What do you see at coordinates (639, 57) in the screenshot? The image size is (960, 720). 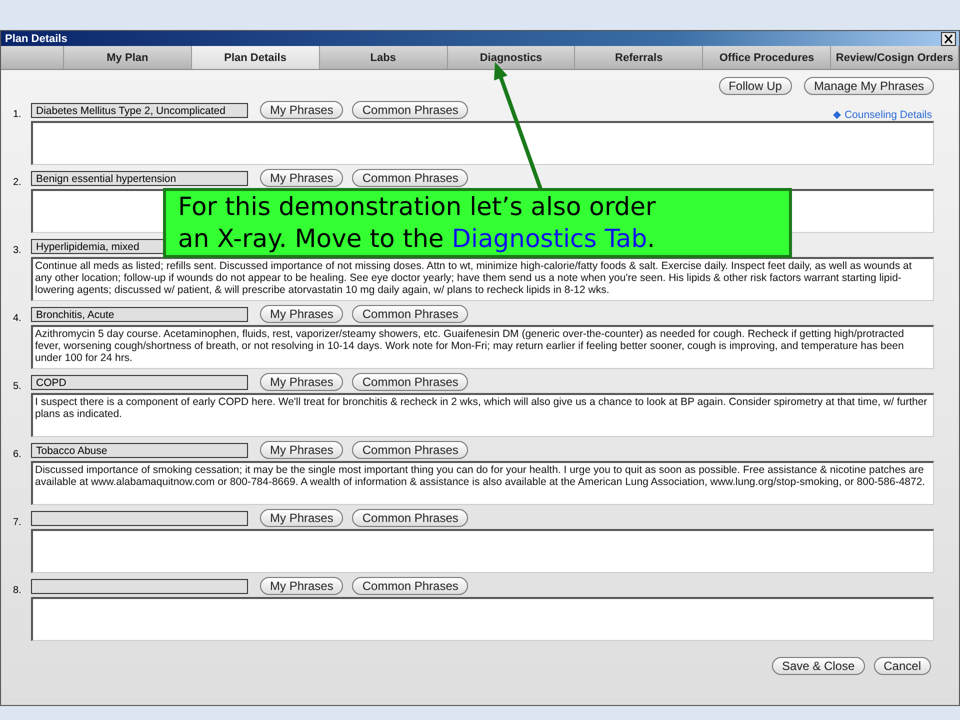 I see `tab: Referrals` at bounding box center [639, 57].